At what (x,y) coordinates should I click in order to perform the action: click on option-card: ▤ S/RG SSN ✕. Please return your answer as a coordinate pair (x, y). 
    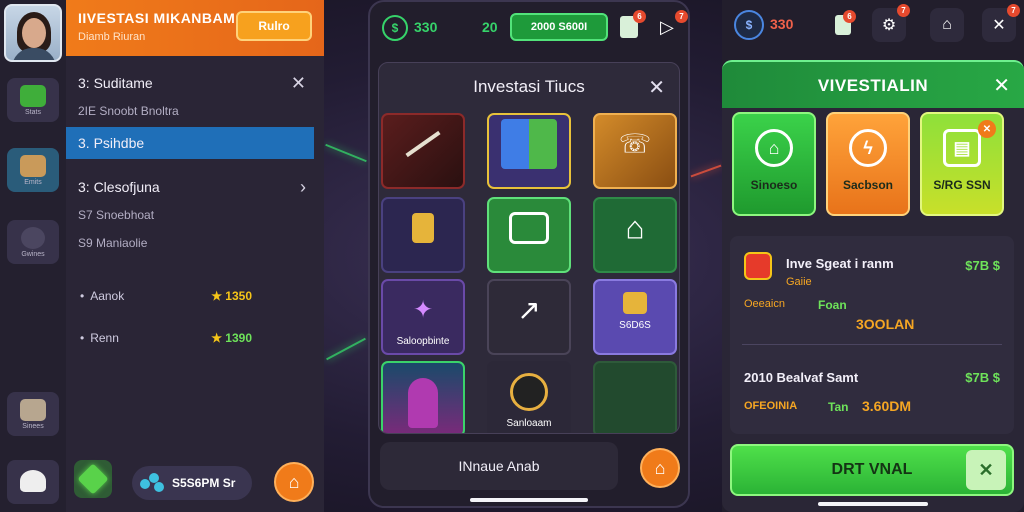
    Looking at the image, I should click on (962, 164).